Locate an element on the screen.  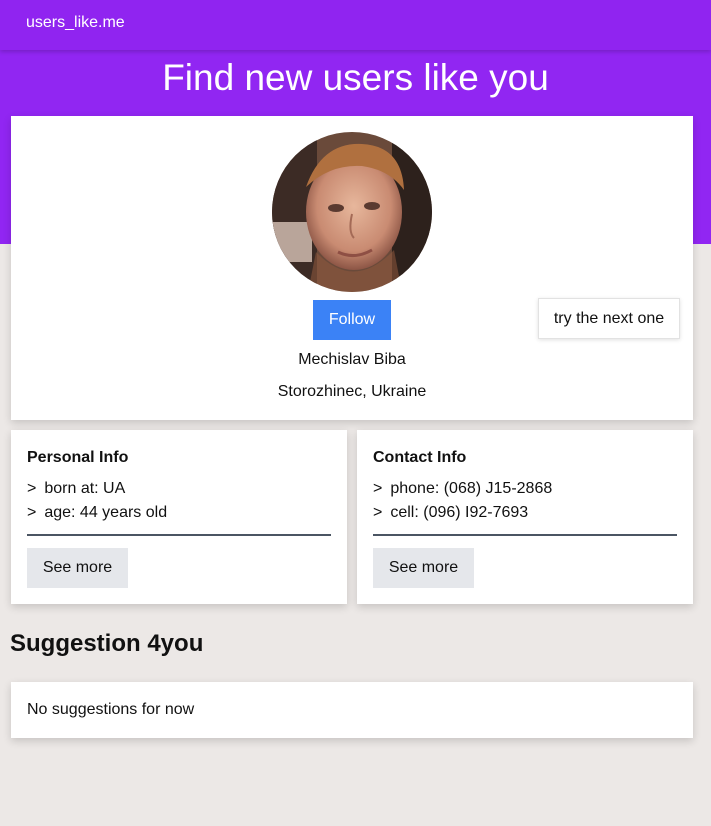
suggestions-heading: Suggestion 4you is located at coordinates (107, 643).